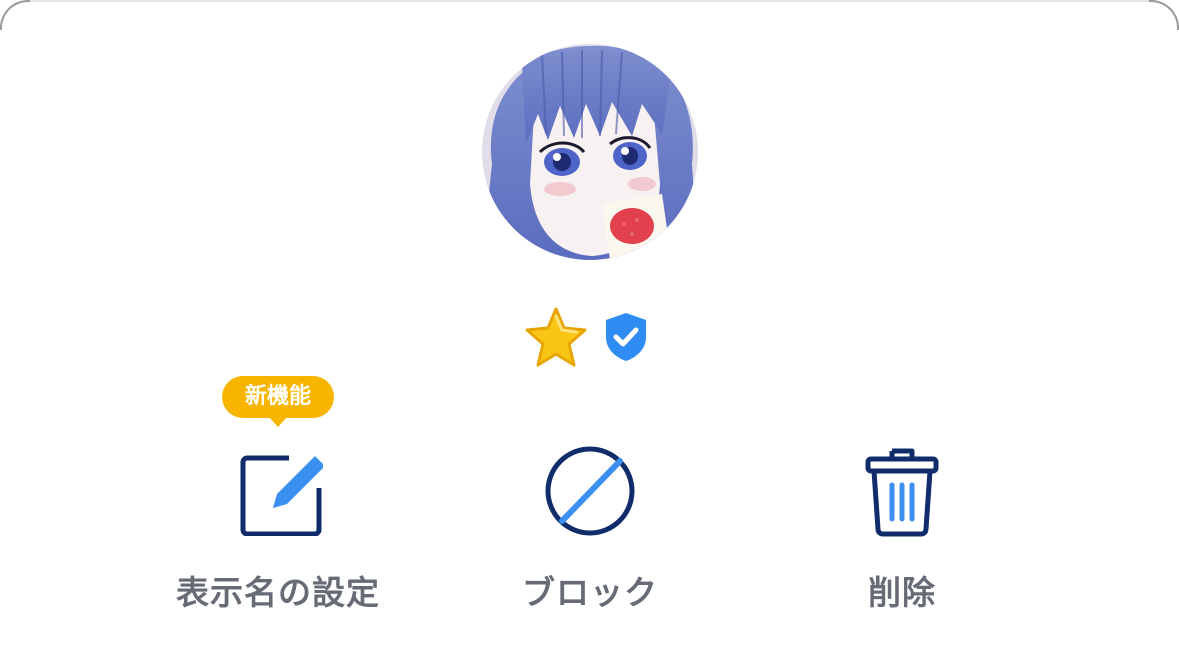  Describe the element at coordinates (626, 337) in the screenshot. I see `verified-shield-icon` at that location.